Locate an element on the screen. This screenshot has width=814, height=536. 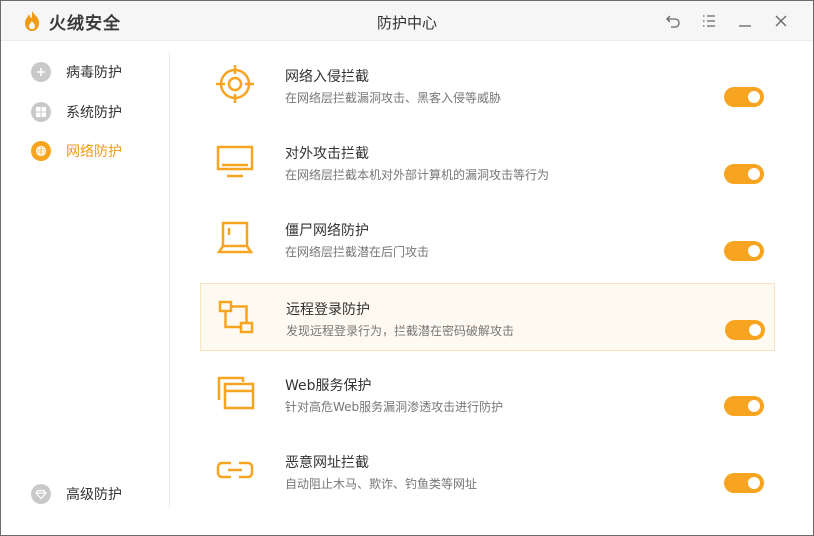
monitor-icon is located at coordinates (235, 161).